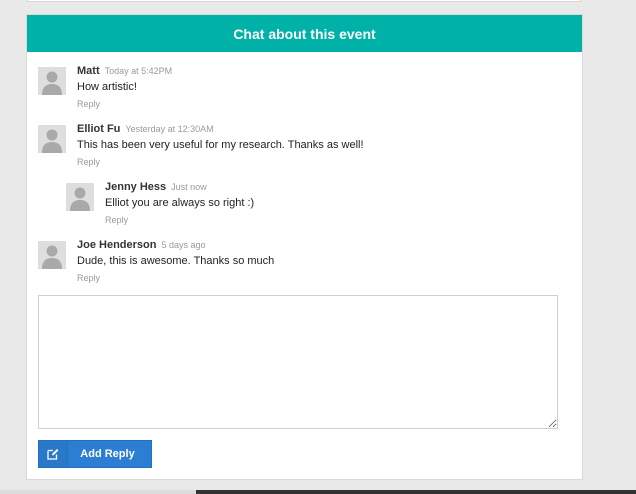 The width and height of the screenshot is (636, 494). I want to click on comment-time: 5 days ago, so click(183, 245).